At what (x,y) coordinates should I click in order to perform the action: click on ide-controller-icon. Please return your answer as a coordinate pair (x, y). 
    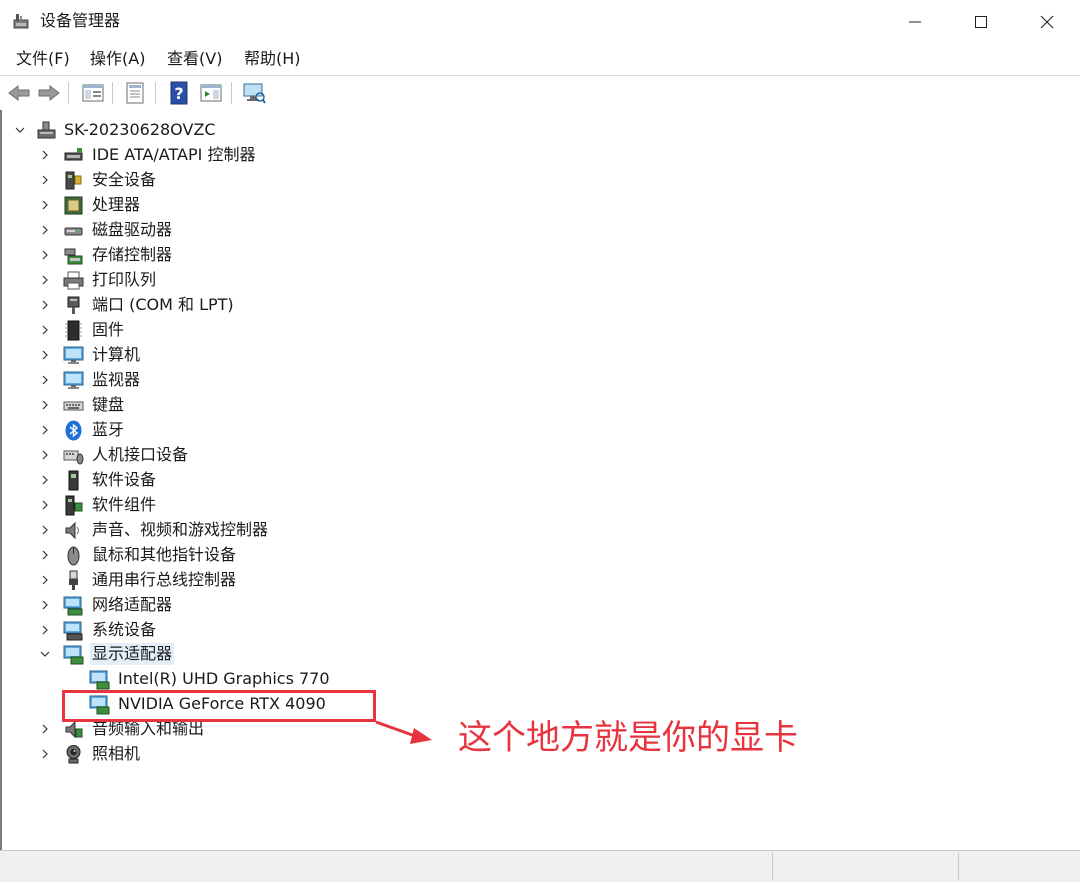
    Looking at the image, I should click on (73, 154).